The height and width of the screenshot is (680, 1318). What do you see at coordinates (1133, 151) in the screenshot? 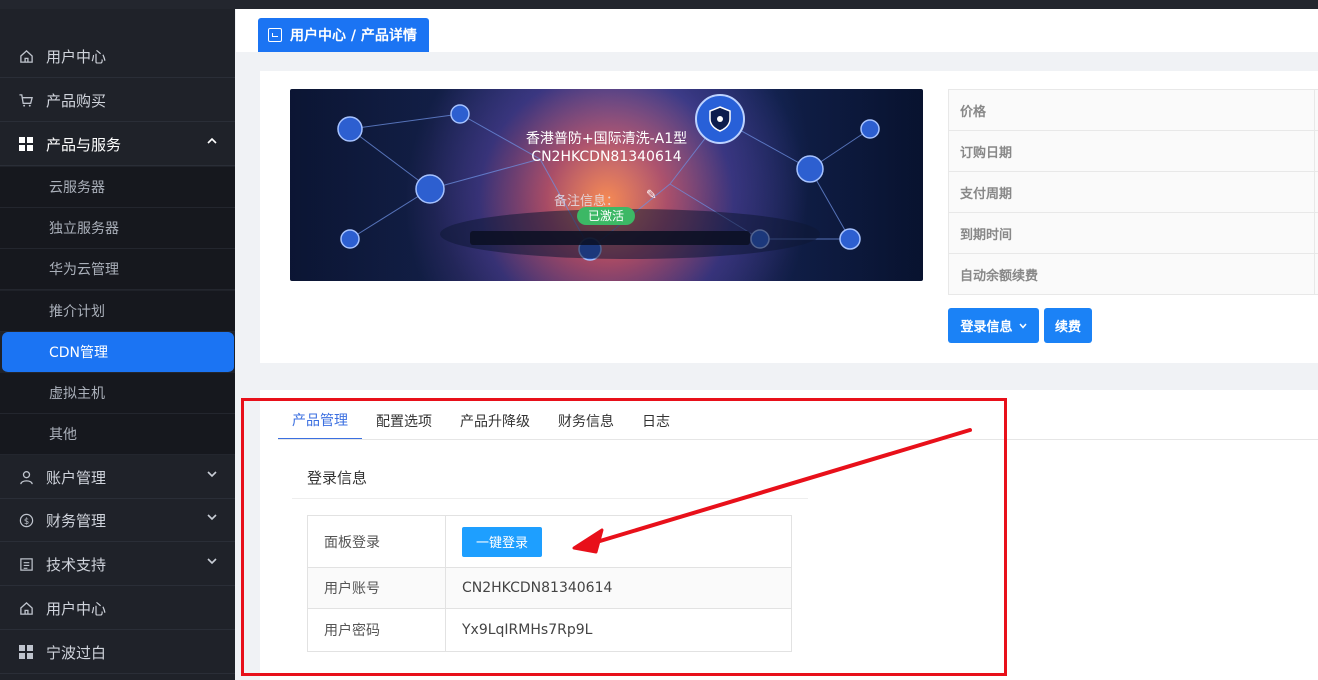
I see `info-row-order-date: 订购日期` at bounding box center [1133, 151].